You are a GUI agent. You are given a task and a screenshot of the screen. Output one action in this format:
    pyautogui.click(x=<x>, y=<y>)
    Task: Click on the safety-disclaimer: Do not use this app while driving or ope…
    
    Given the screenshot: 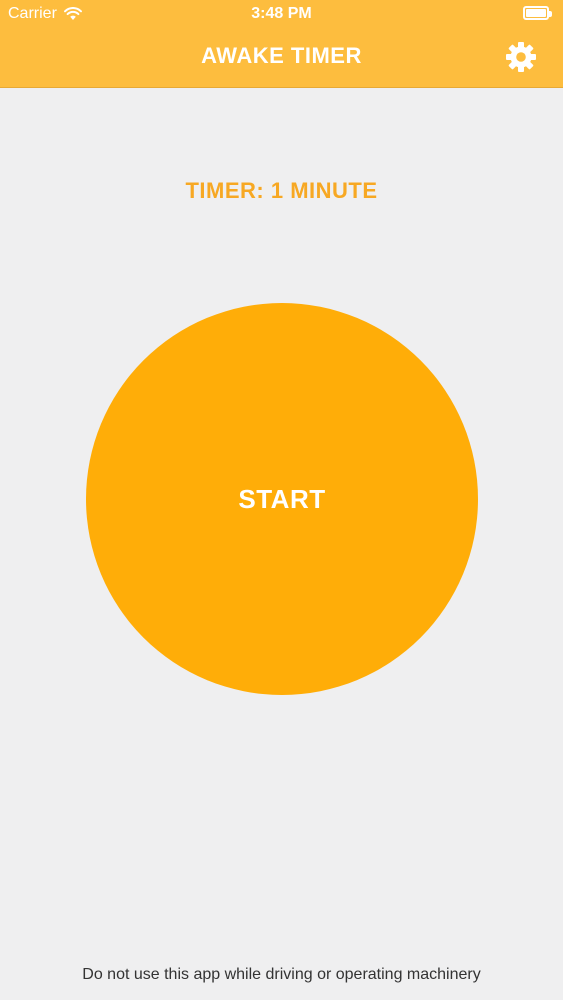 What is the action you would take?
    pyautogui.click(x=281, y=974)
    